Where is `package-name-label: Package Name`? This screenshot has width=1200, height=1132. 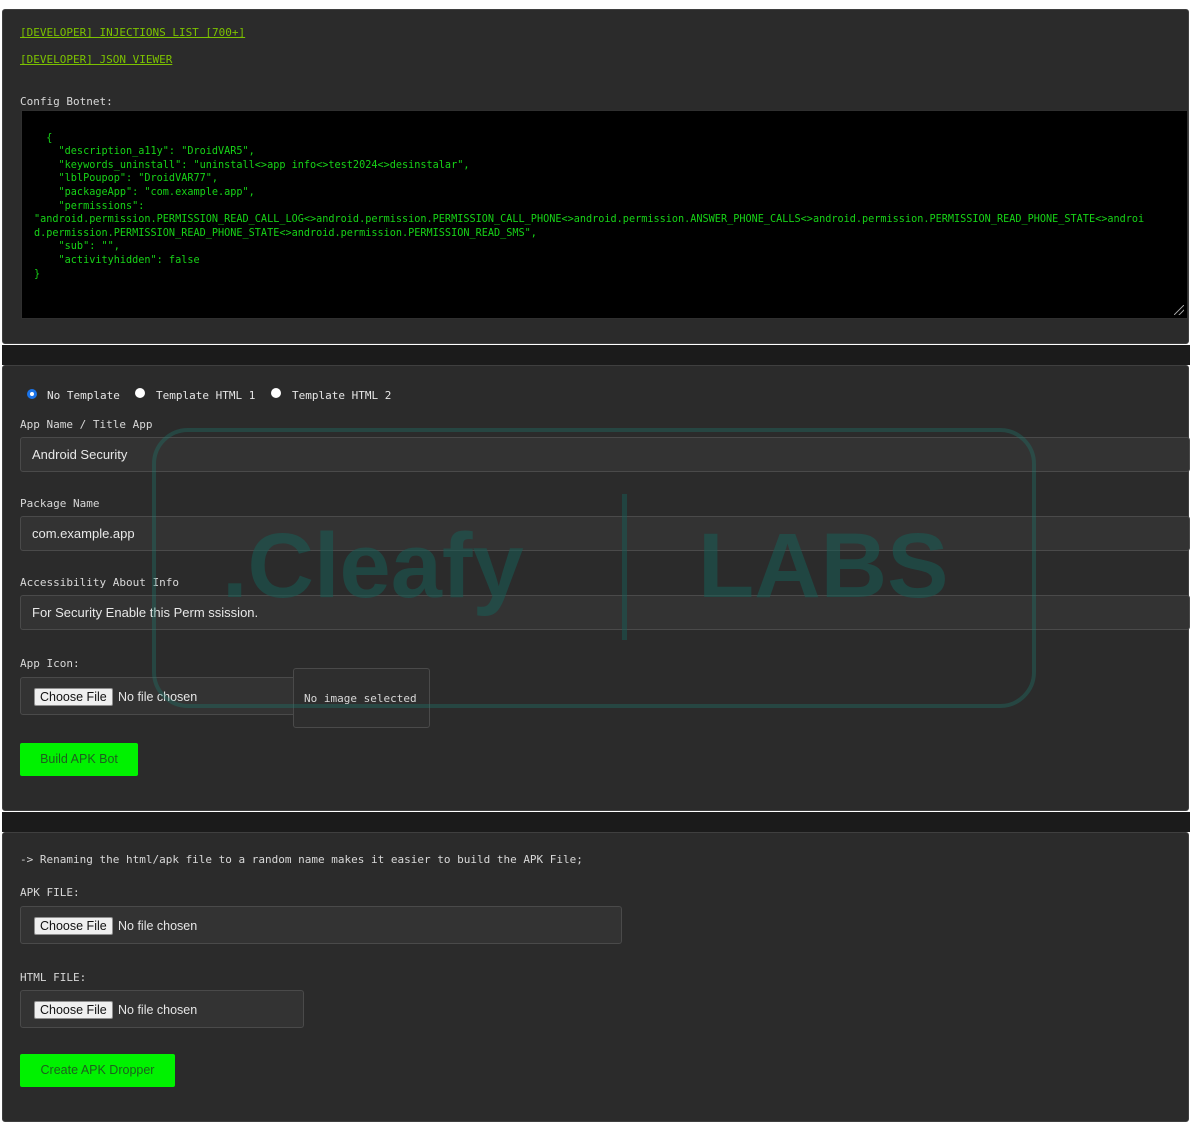 package-name-label: Package Name is located at coordinates (60, 503).